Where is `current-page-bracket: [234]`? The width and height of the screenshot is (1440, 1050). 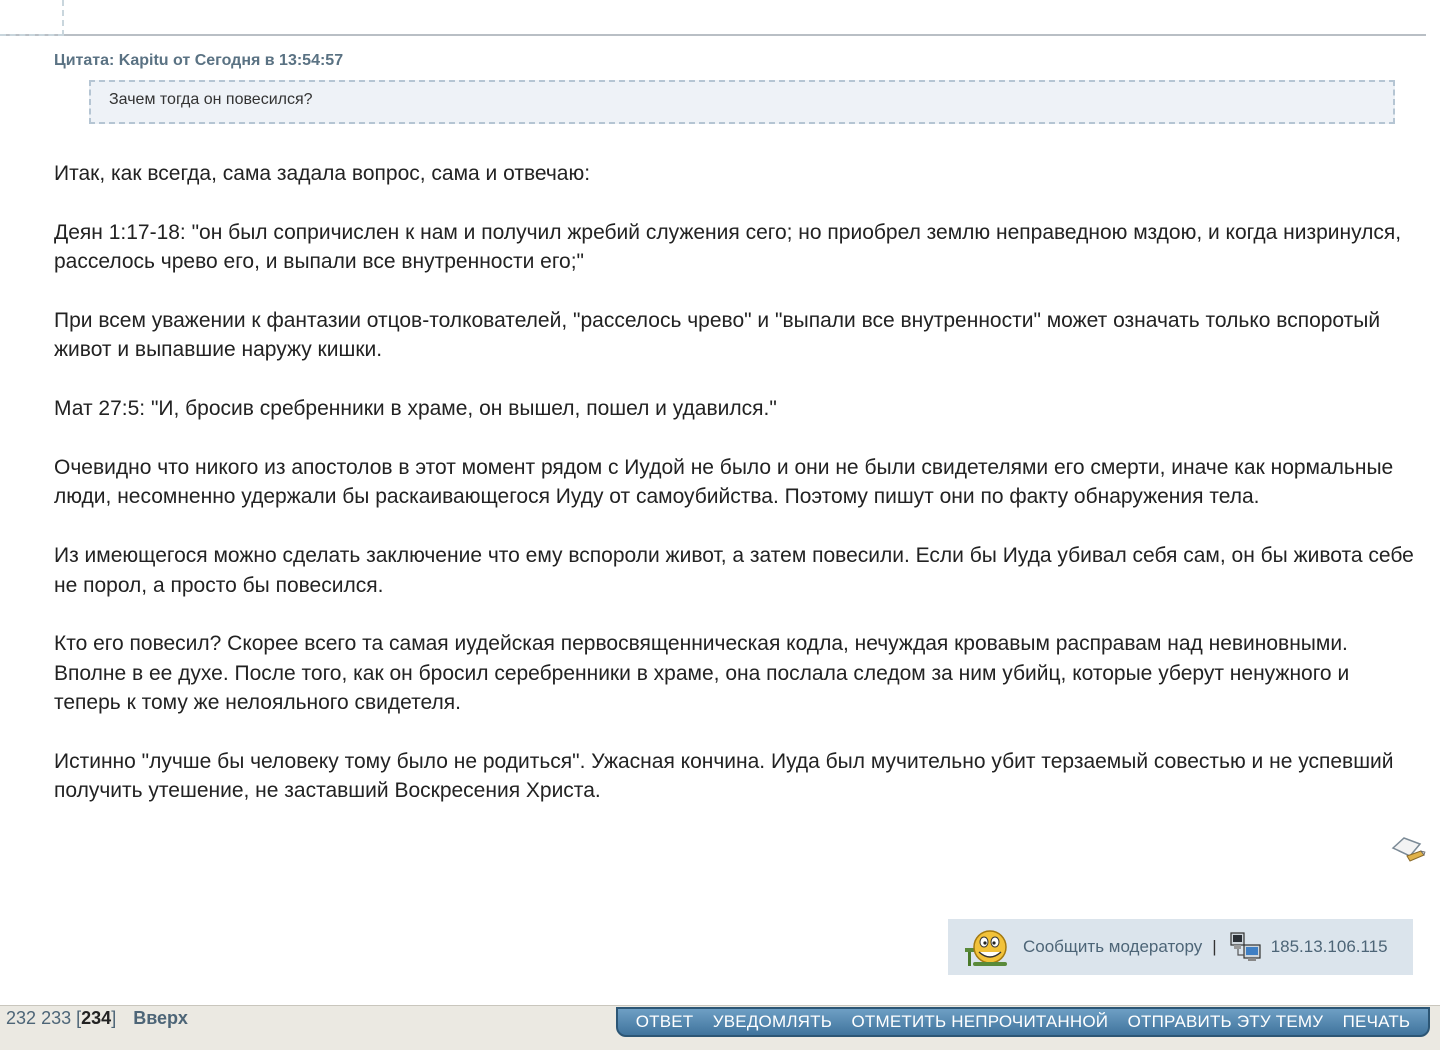 current-page-bracket: [234] is located at coordinates (96, 1018).